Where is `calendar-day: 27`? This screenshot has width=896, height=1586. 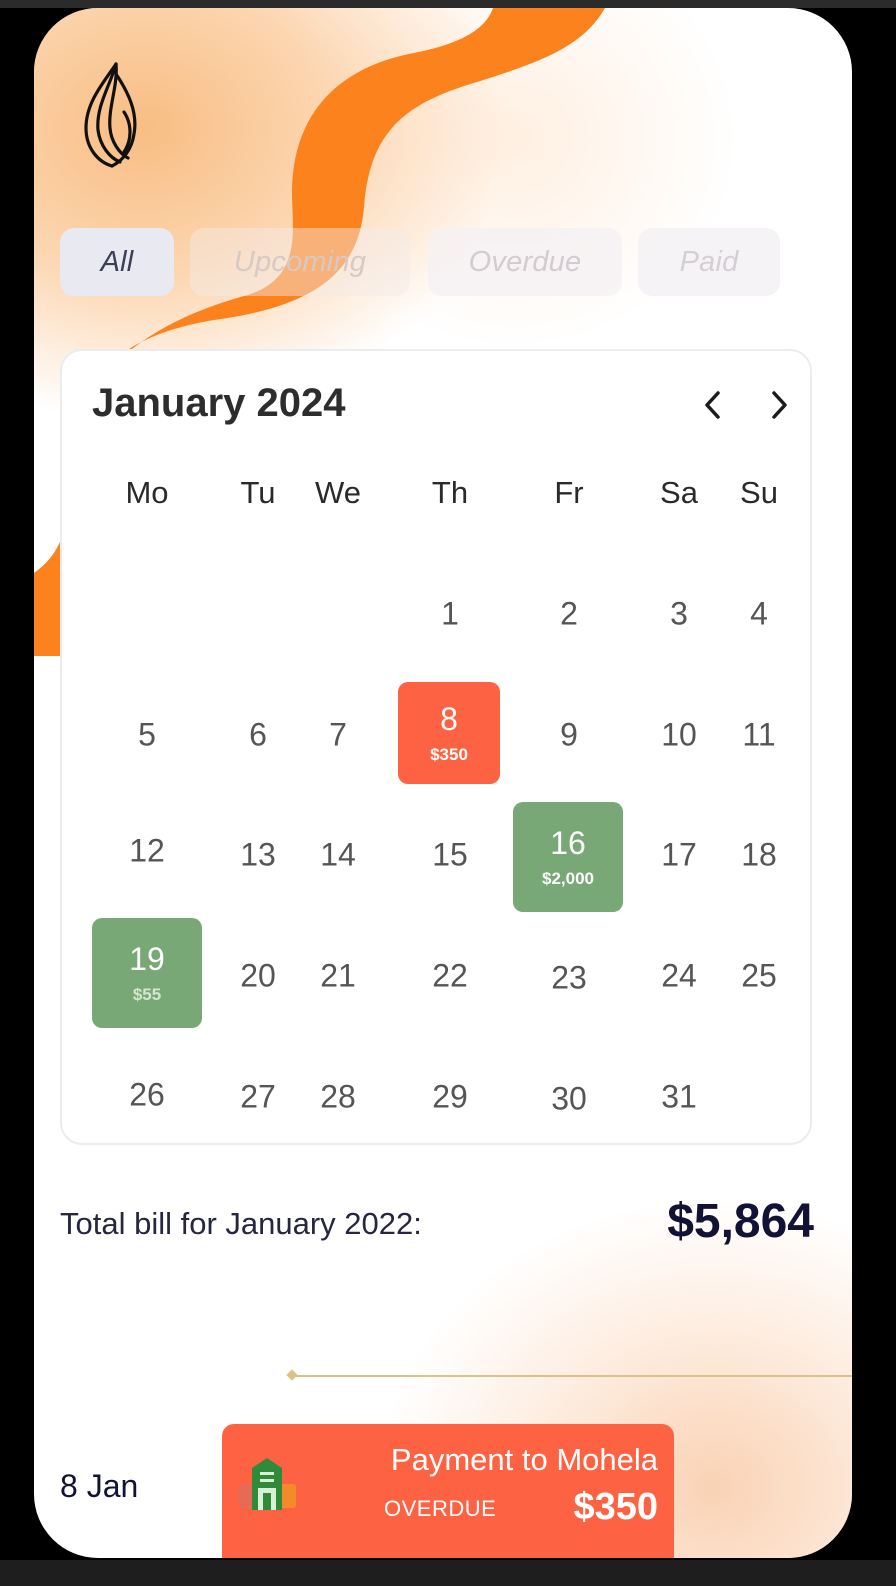
calendar-day: 27 is located at coordinates (258, 1097).